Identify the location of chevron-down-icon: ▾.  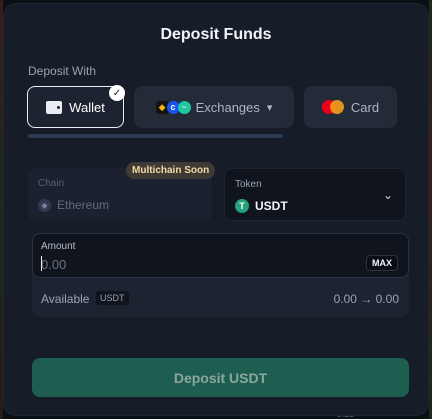
(269, 107).